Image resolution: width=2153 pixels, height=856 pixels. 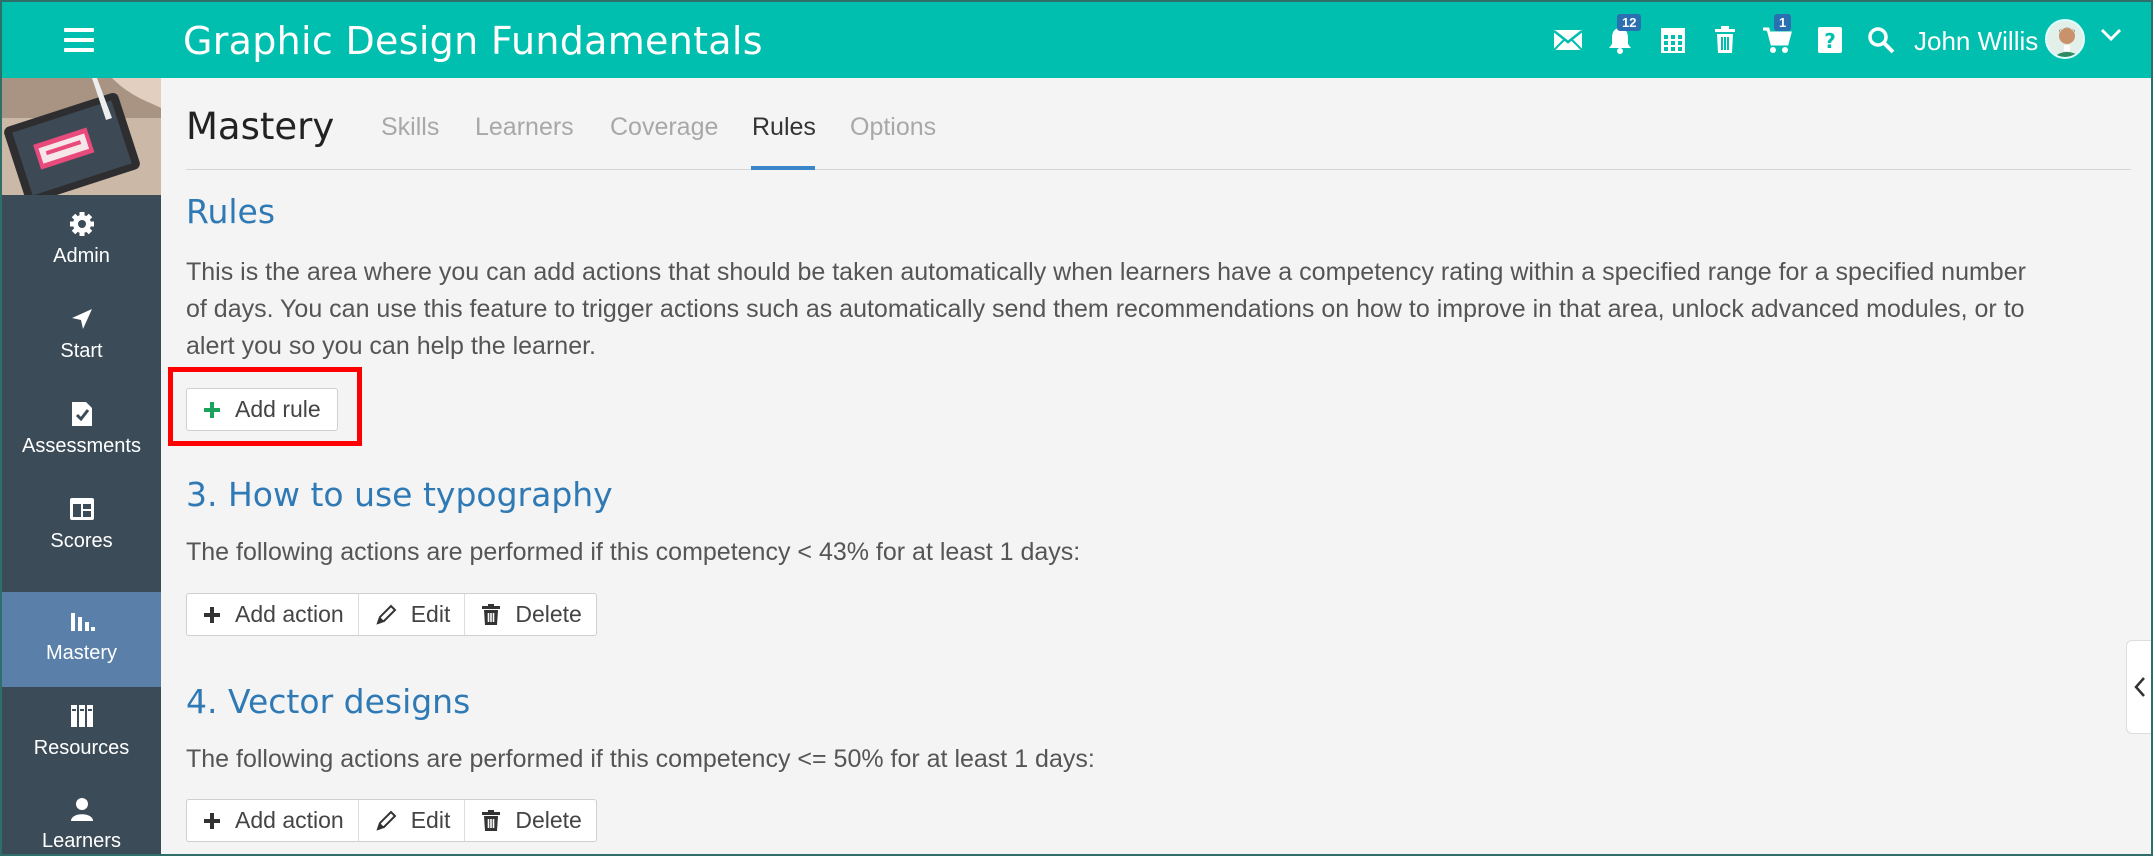 I want to click on sidebar-item-start: Start, so click(x=81, y=337).